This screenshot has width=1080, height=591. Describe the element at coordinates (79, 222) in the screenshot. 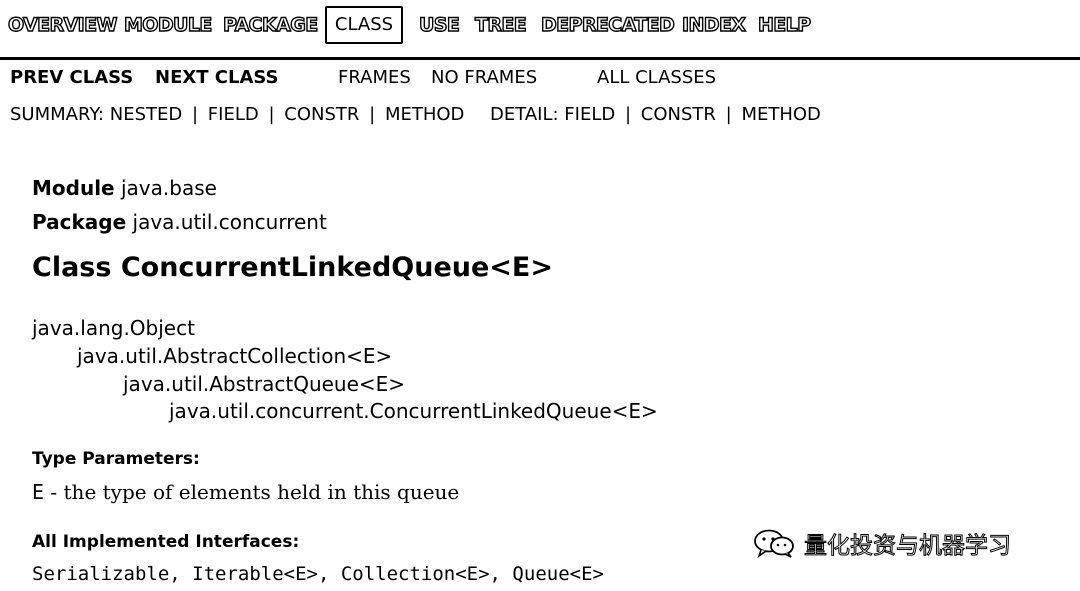

I see `package-label: Package` at that location.